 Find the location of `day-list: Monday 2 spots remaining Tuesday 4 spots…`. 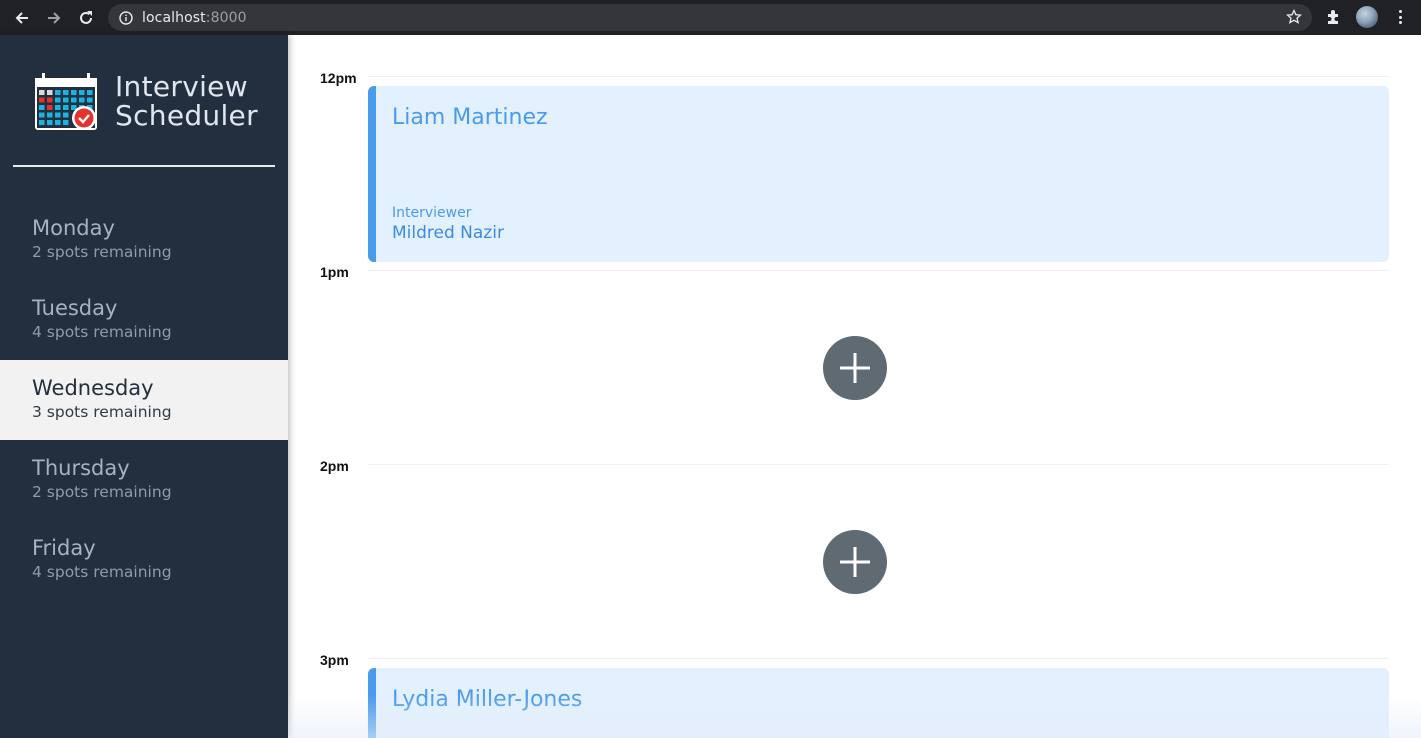

day-list: Monday 2 spots remaining Tuesday 4 spots… is located at coordinates (144, 400).